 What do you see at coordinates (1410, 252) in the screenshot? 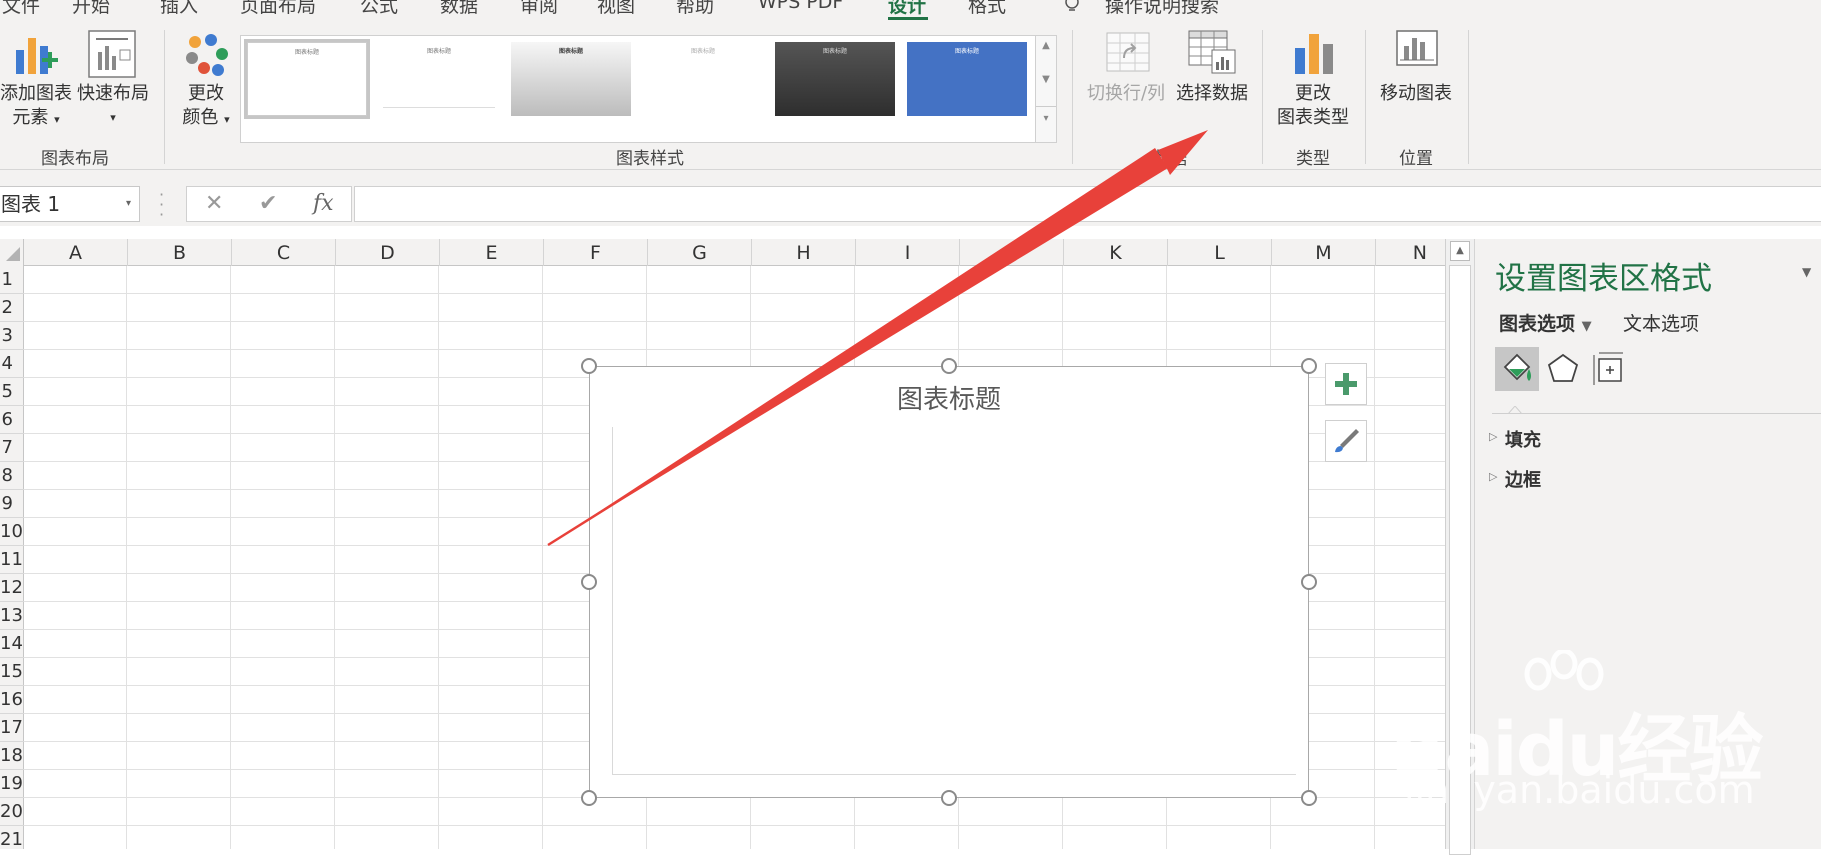
I see `column-header-n: N` at bounding box center [1410, 252].